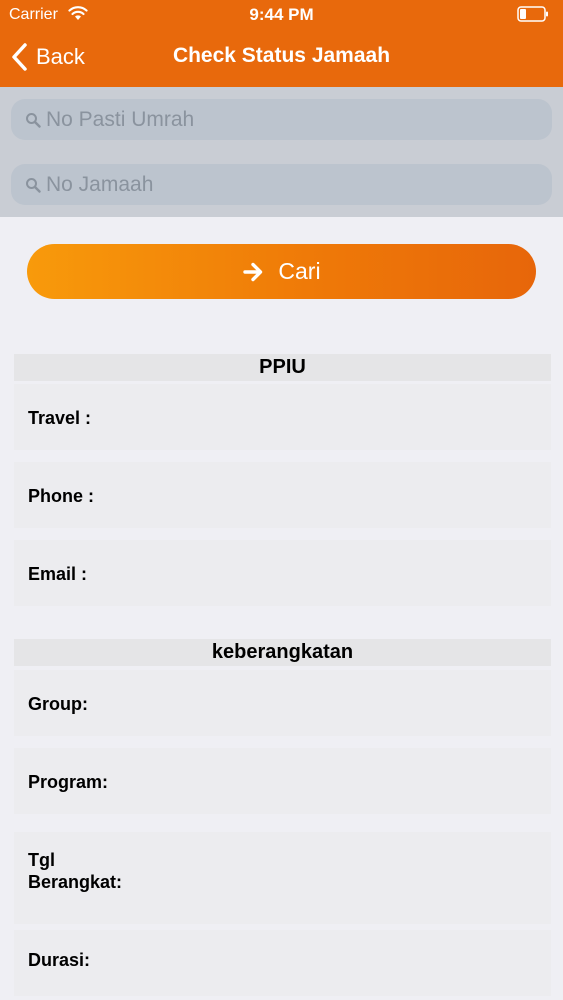 The image size is (563, 1000). Describe the element at coordinates (282, 652) in the screenshot. I see `keberangkatan-section-header: keberangkatan` at that location.